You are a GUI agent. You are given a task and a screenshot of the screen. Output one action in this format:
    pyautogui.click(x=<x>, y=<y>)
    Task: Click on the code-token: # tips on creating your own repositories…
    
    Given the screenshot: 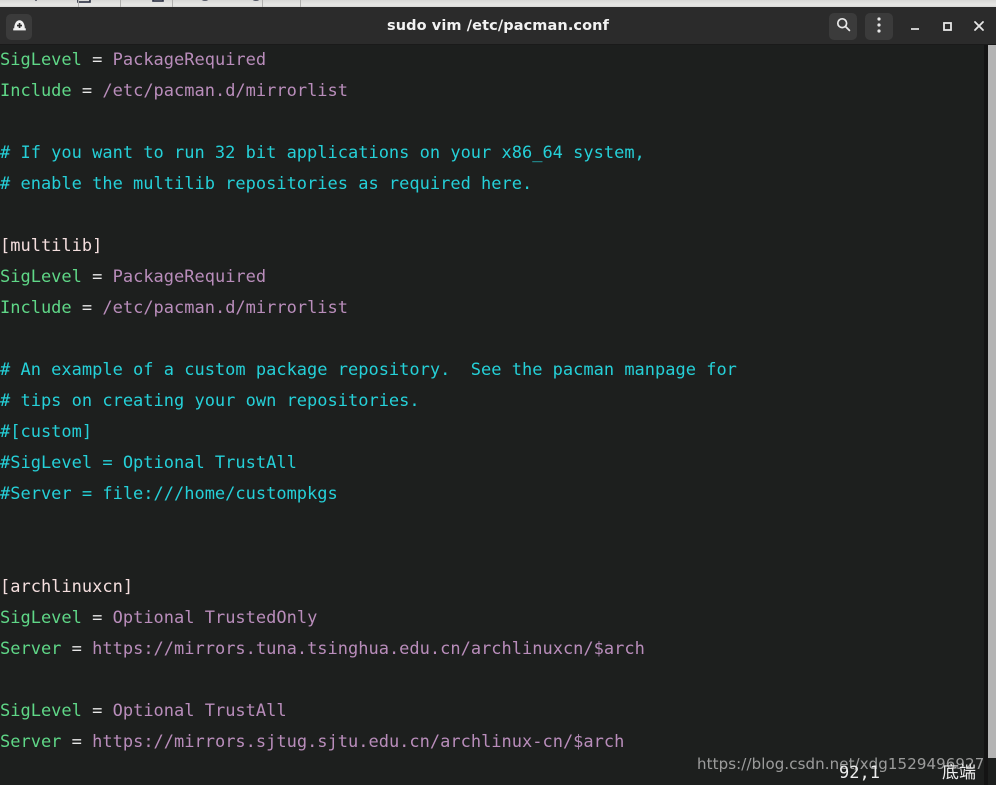 What is the action you would take?
    pyautogui.click(x=210, y=401)
    